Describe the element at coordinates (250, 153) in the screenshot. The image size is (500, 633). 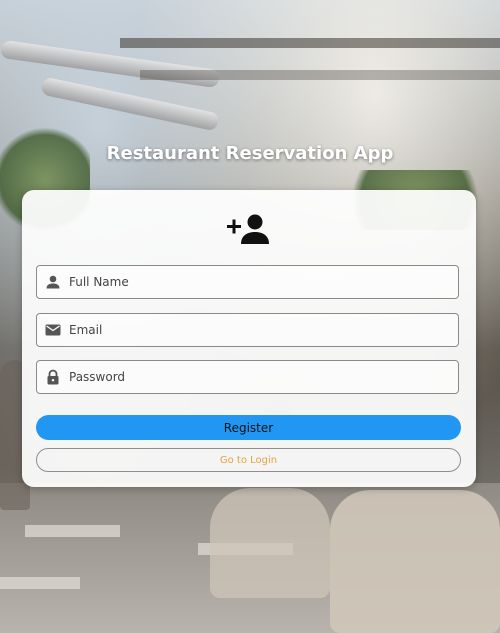
I see `app-title: Restaurant Reservation App` at that location.